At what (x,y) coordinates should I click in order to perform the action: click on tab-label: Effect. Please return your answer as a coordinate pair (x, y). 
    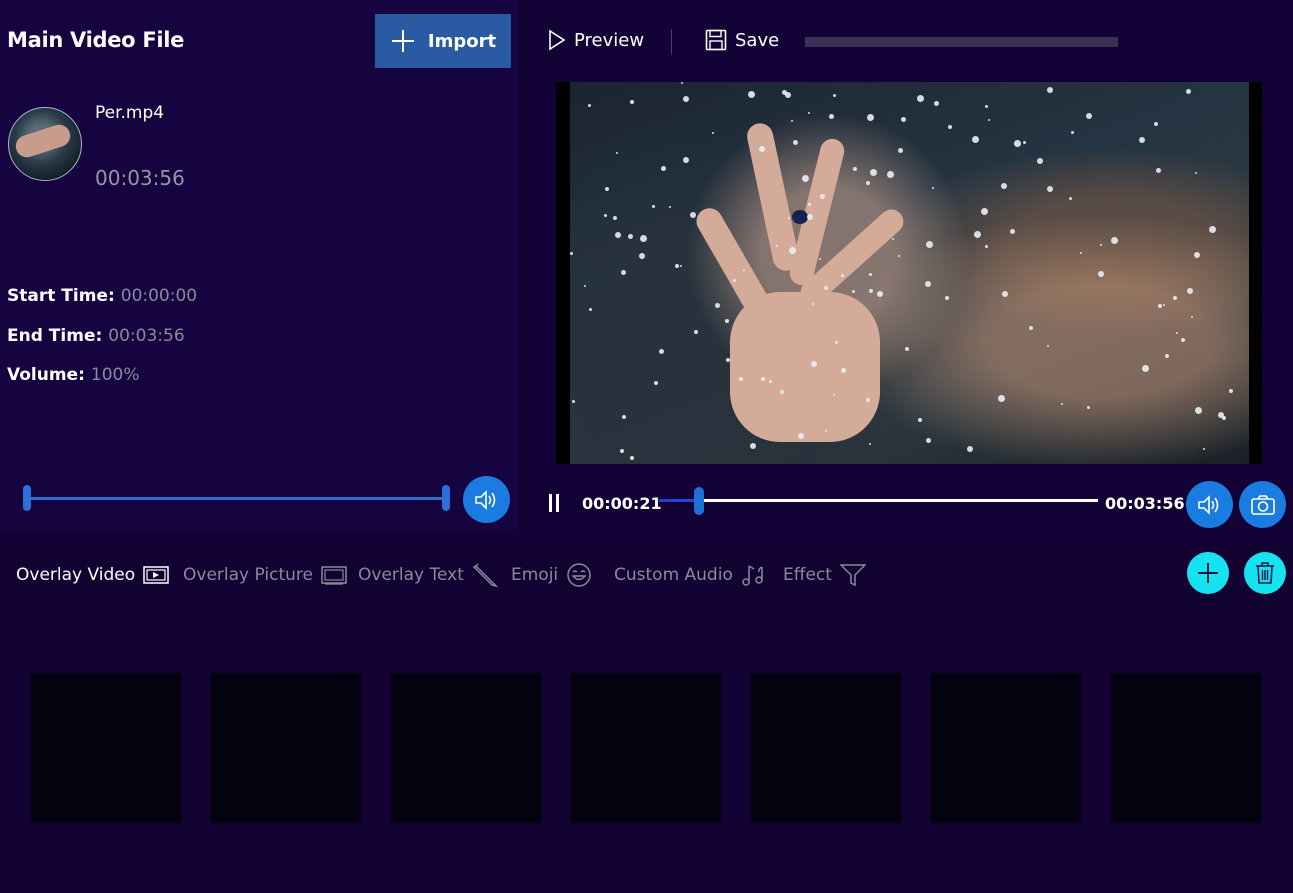
    Looking at the image, I should click on (807, 575).